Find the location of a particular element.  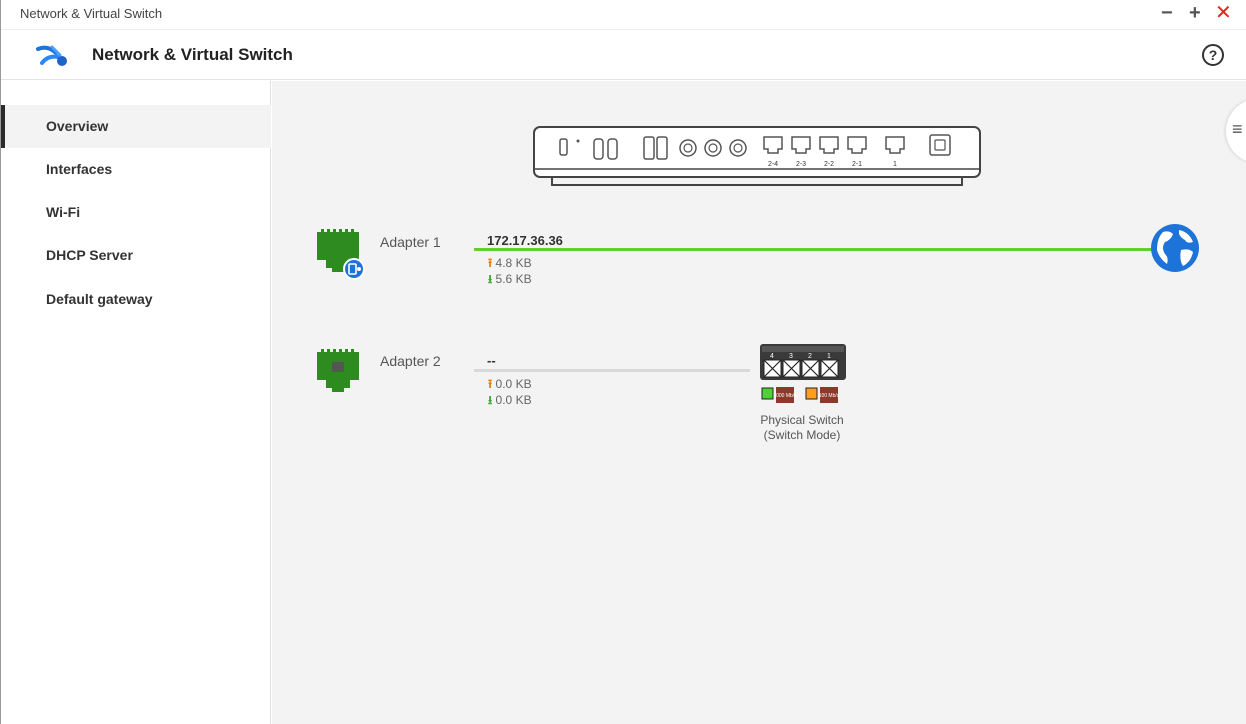

physical-switch-label: Physical Switch (Switch Mode) is located at coordinates (802, 428).